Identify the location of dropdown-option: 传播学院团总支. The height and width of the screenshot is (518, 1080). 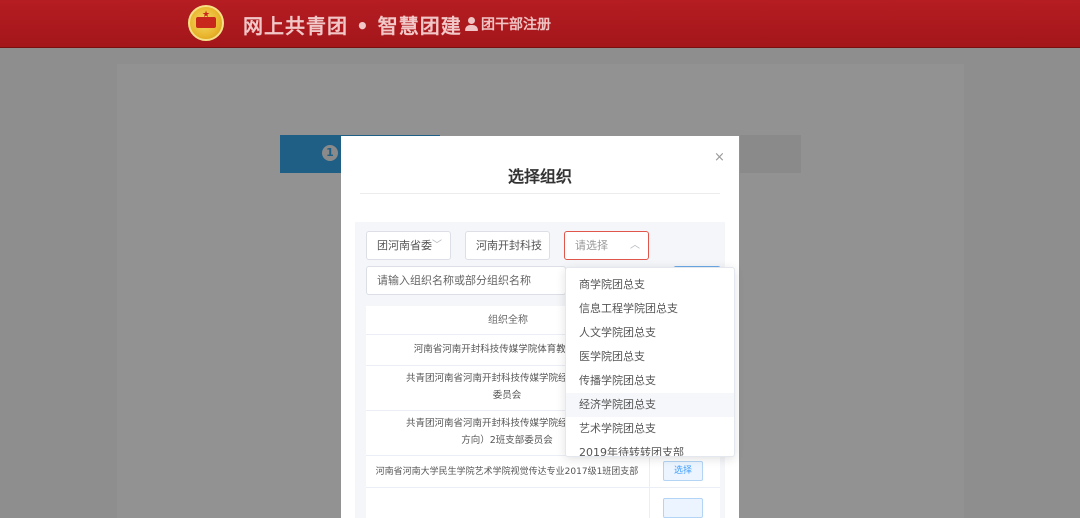
(650, 381).